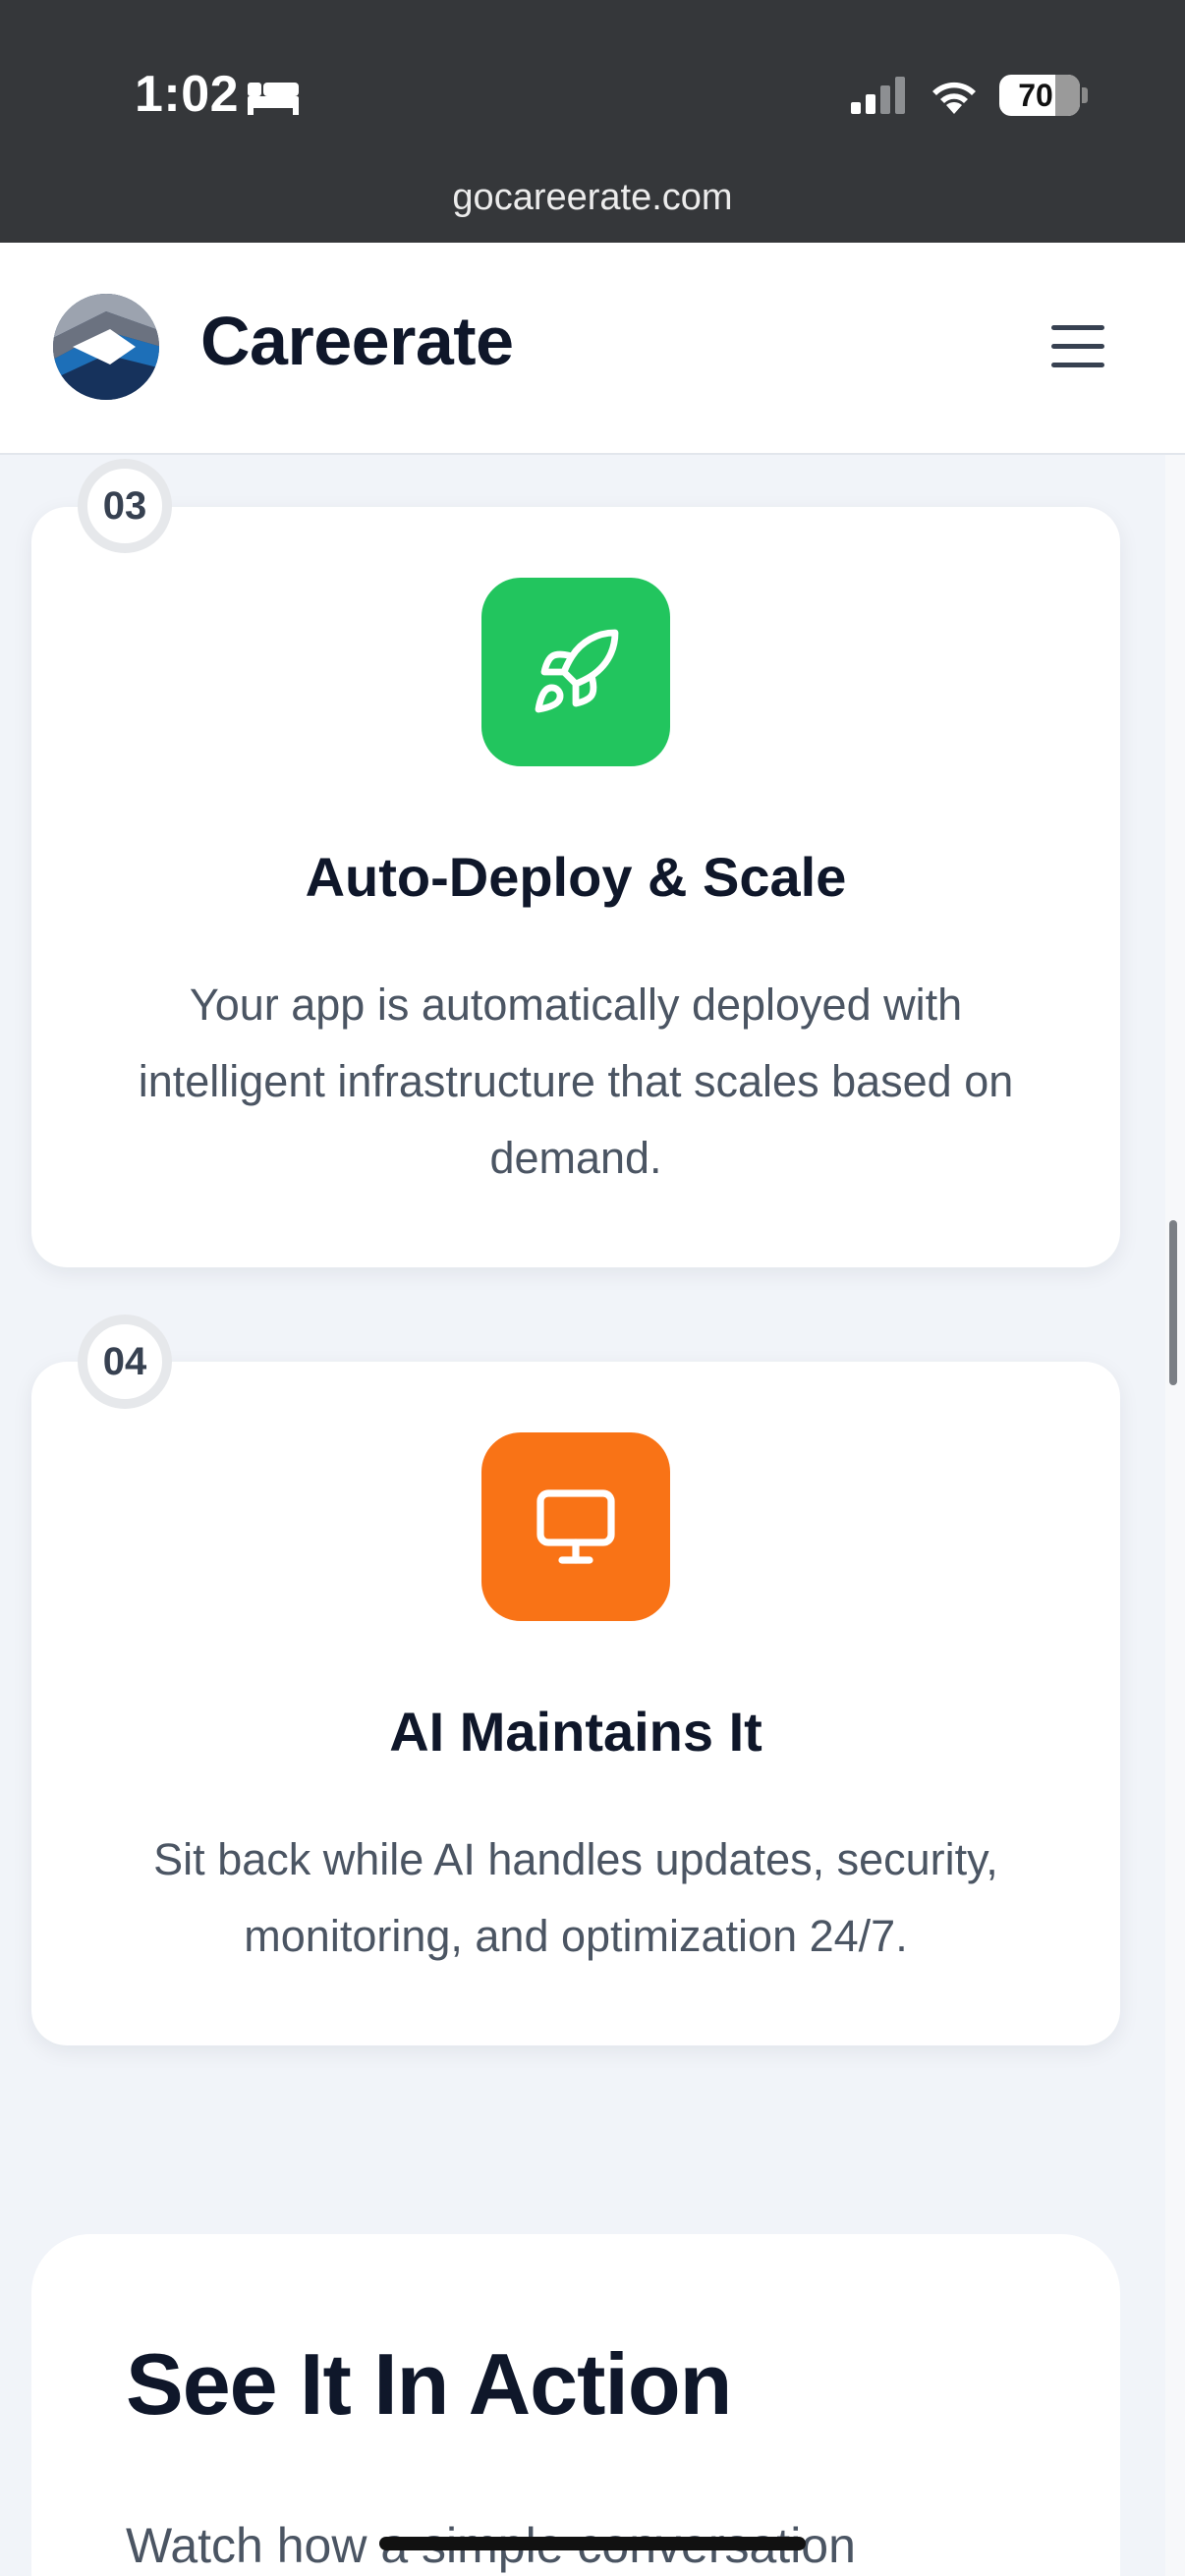 Image resolution: width=1185 pixels, height=2576 pixels. Describe the element at coordinates (954, 98) in the screenshot. I see `wifi-icon` at that location.